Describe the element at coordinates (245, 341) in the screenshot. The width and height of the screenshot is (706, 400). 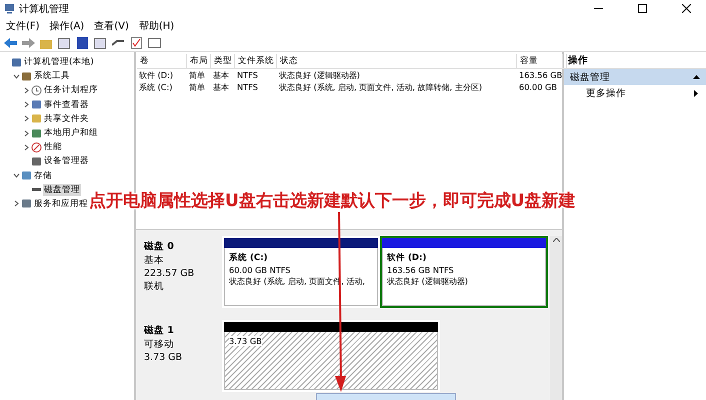
I see `partition-size: 3.73 GB` at that location.